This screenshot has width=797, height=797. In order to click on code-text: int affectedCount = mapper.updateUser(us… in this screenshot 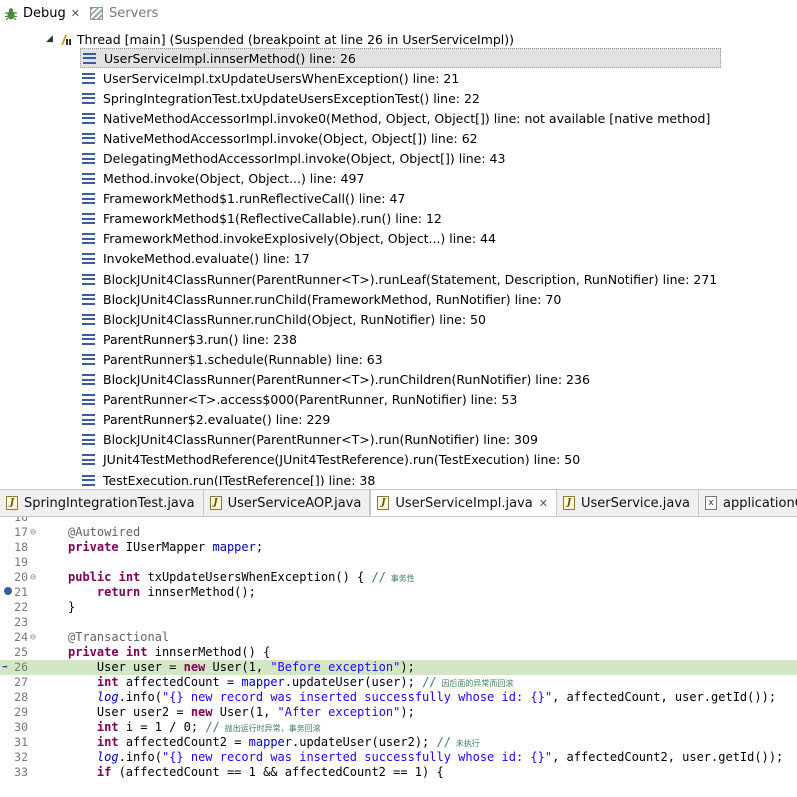, I will do `click(305, 682)`.